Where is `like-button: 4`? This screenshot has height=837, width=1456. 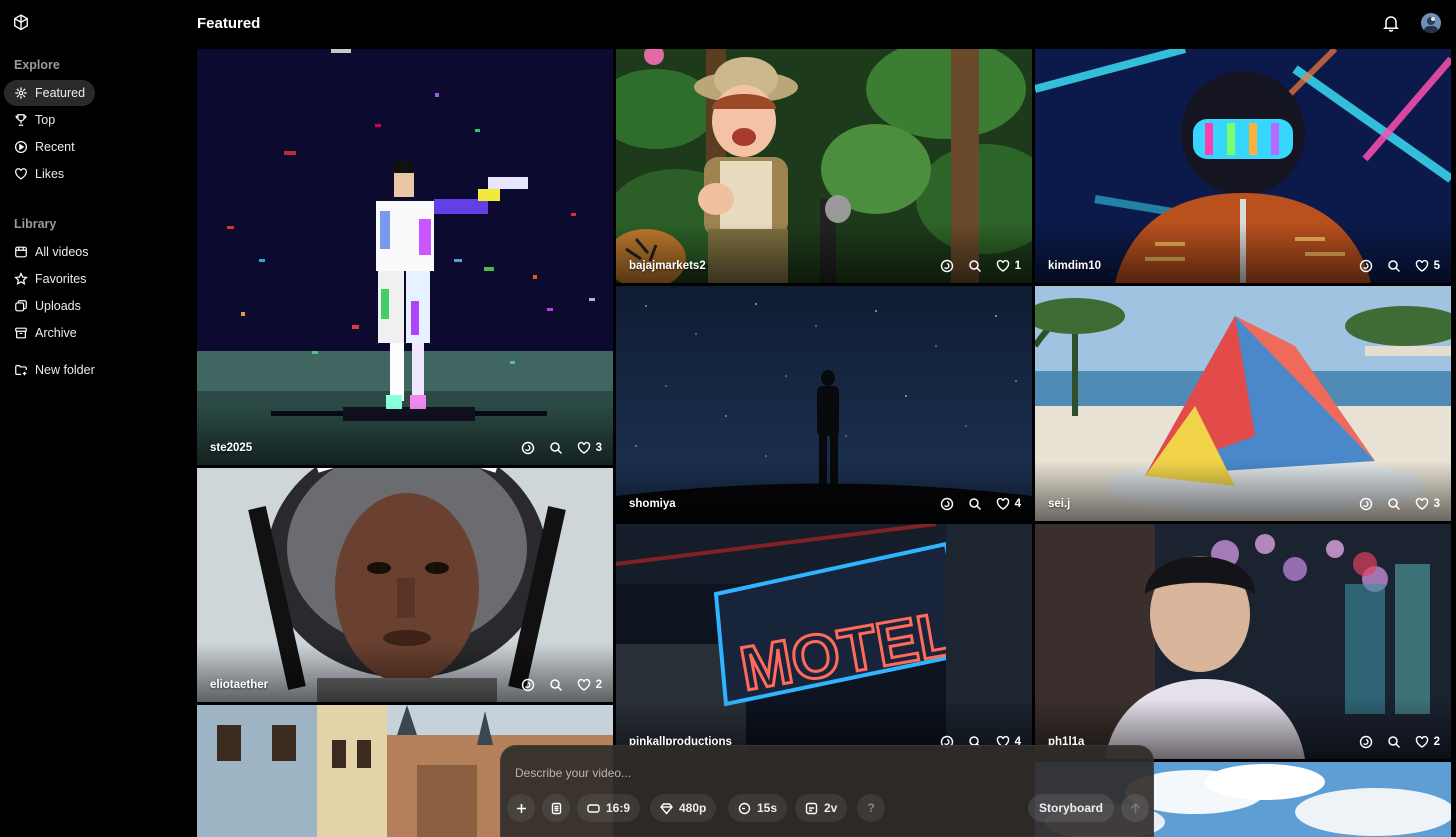
like-button: 4 is located at coordinates (1008, 504).